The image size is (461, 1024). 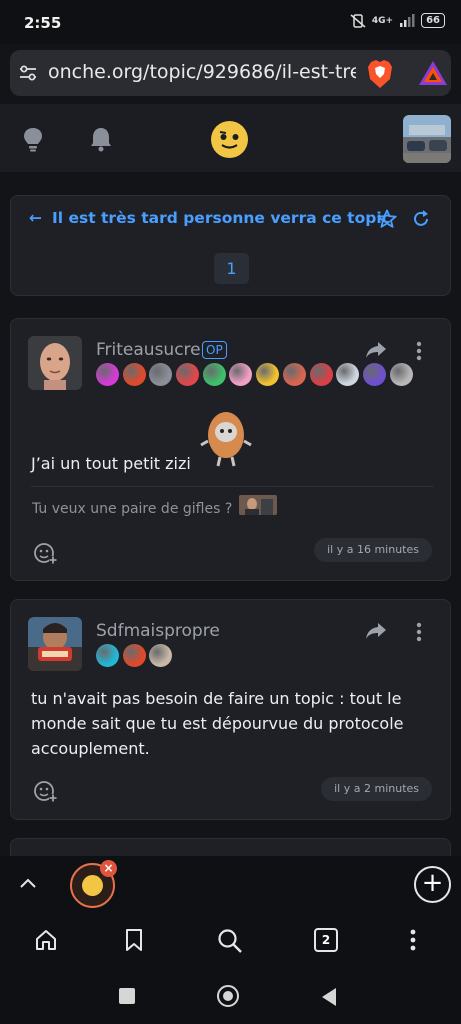 What do you see at coordinates (111, 463) in the screenshot?
I see `post-content: J’ai un tout petit zizi` at bounding box center [111, 463].